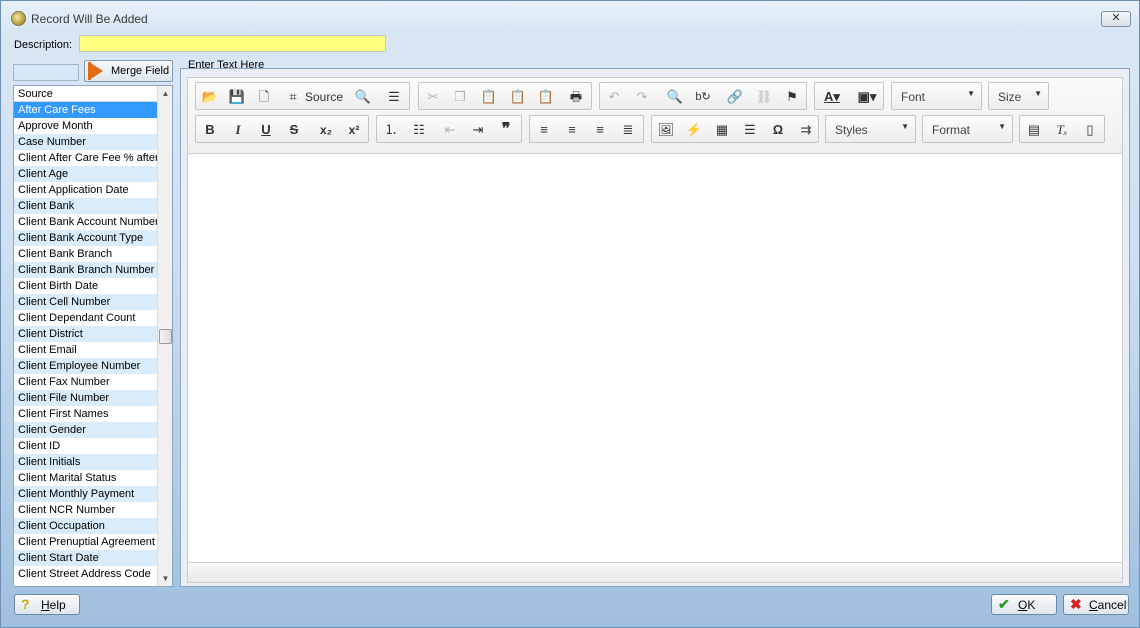 Image resolution: width=1140 pixels, height=628 pixels. What do you see at coordinates (165, 93) in the screenshot?
I see `scroll-up-arrow-icon: ▲` at bounding box center [165, 93].